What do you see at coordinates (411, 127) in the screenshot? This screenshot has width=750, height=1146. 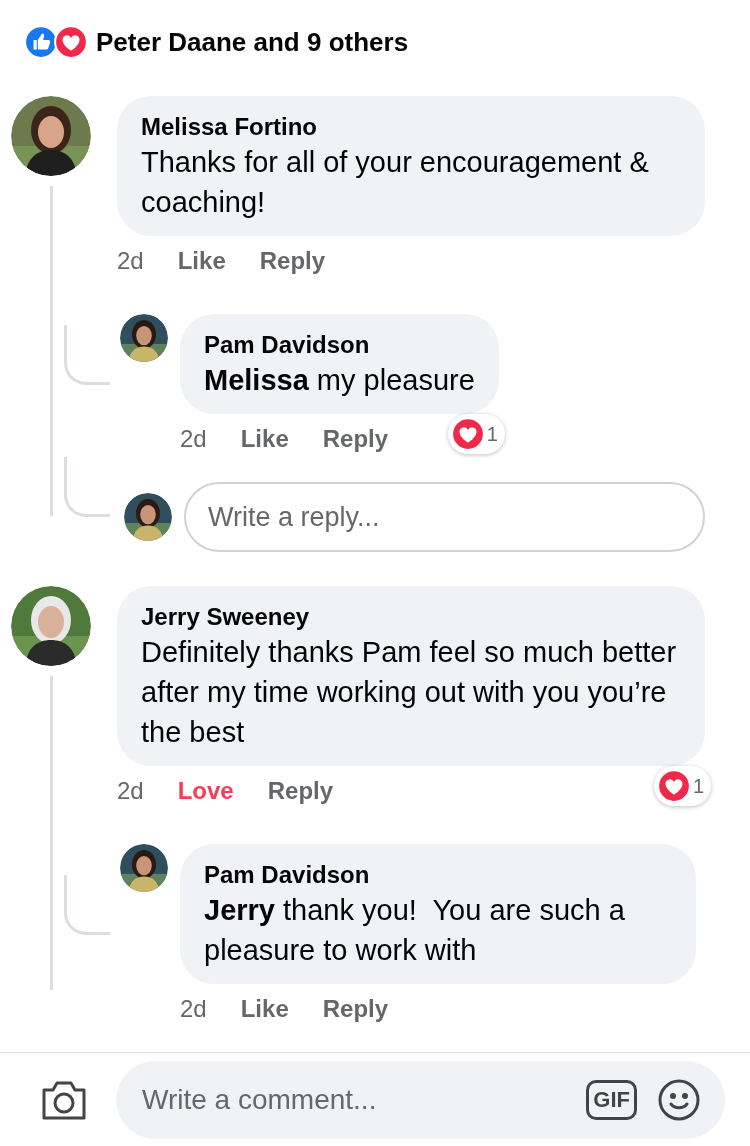 I see `author-name: Melissa Fortino` at bounding box center [411, 127].